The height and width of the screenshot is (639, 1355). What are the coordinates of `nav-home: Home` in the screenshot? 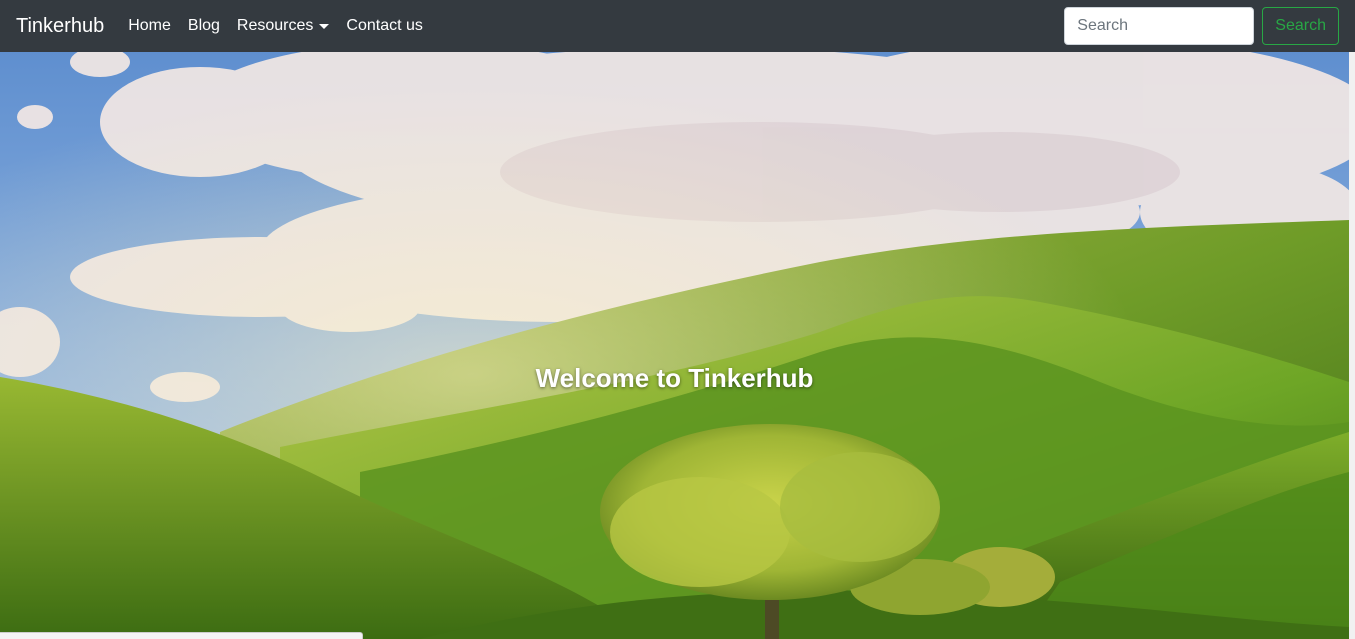 It's located at (149, 26).